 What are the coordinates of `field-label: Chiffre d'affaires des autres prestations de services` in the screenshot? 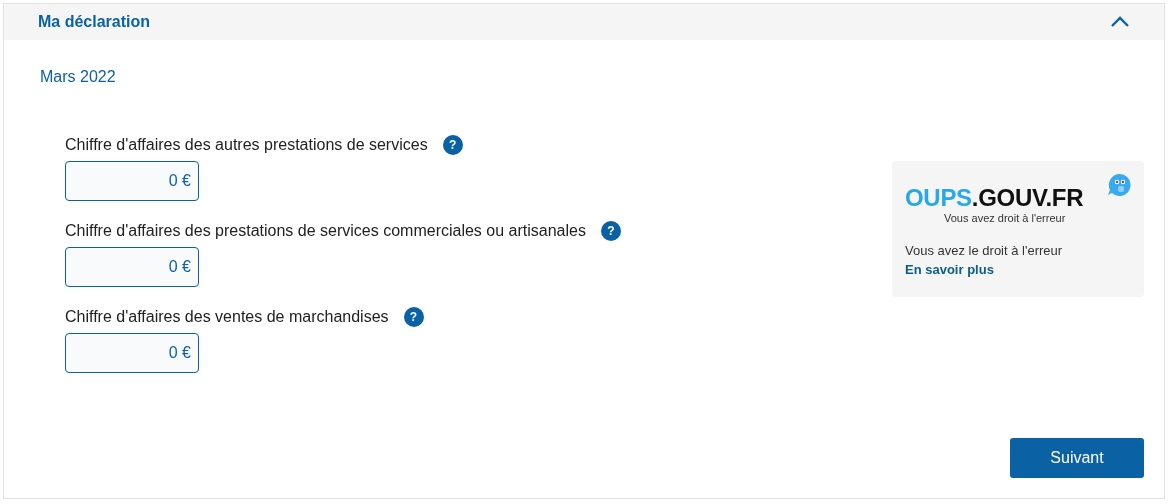 It's located at (246, 145).